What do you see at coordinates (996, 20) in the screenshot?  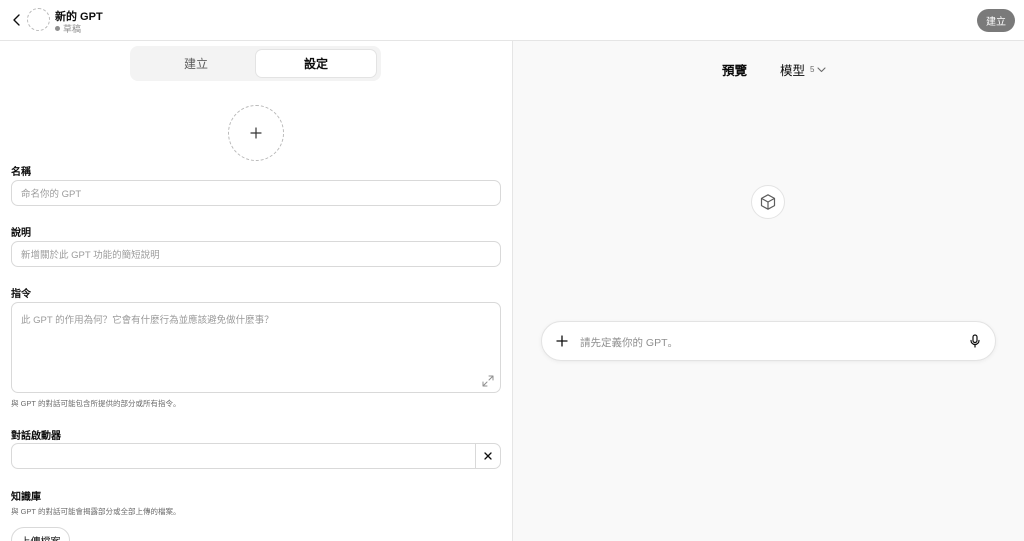 I see `create-button: 建立` at bounding box center [996, 20].